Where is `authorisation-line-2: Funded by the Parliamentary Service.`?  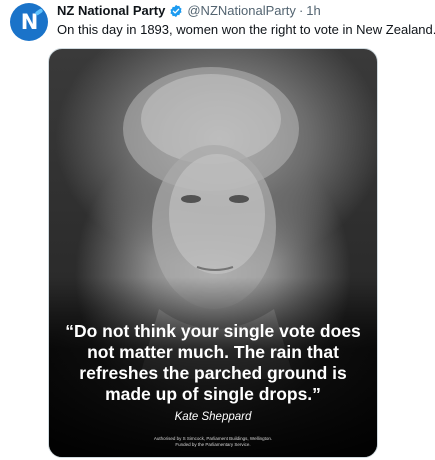 authorisation-line-2: Funded by the Parliamentary Service. is located at coordinates (213, 444).